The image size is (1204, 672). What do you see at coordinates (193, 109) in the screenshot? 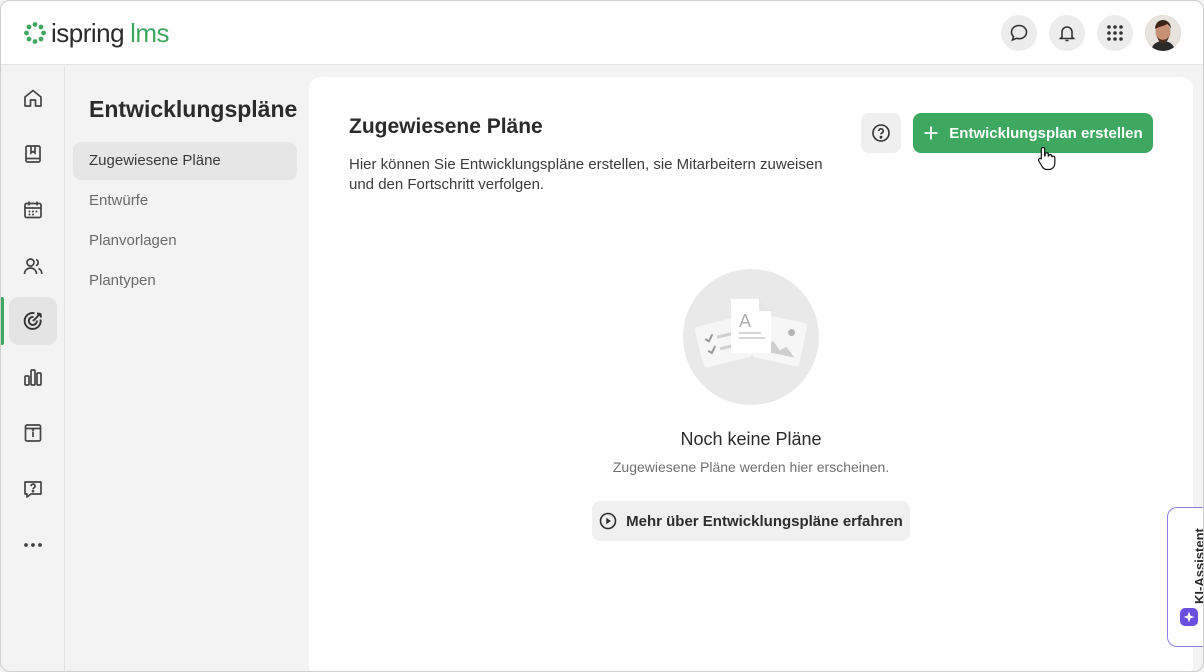
I see `section-title: Entwicklungspläne` at bounding box center [193, 109].